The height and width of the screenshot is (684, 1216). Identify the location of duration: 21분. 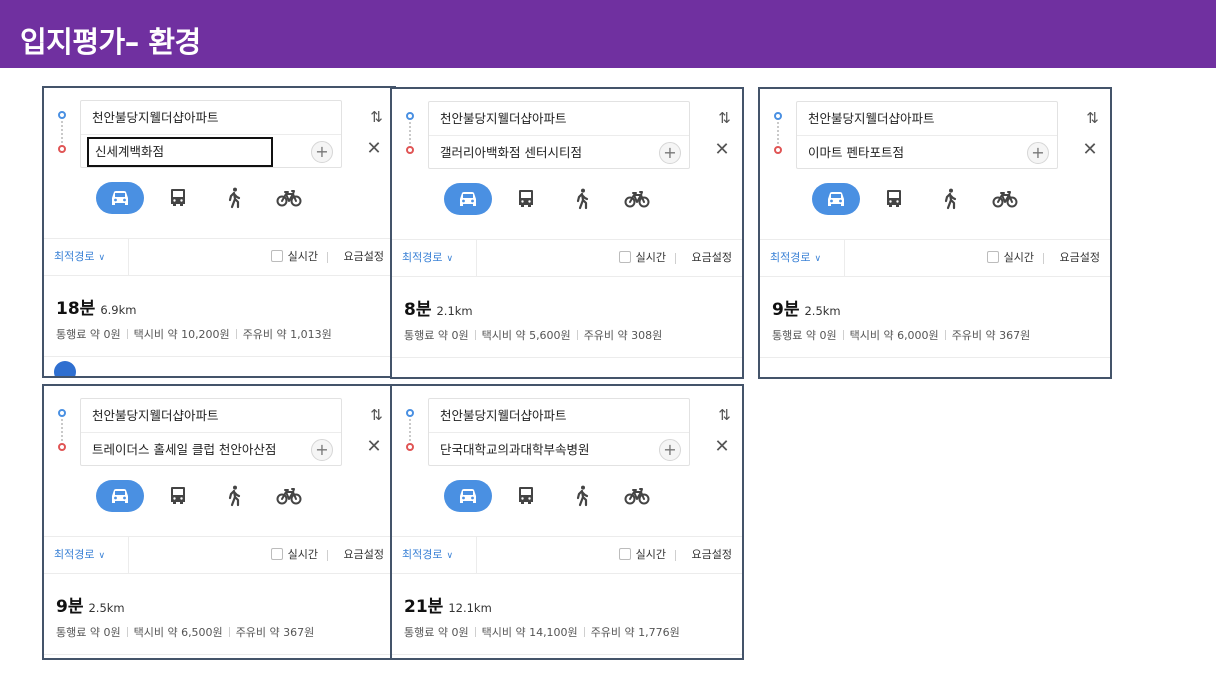
(424, 607).